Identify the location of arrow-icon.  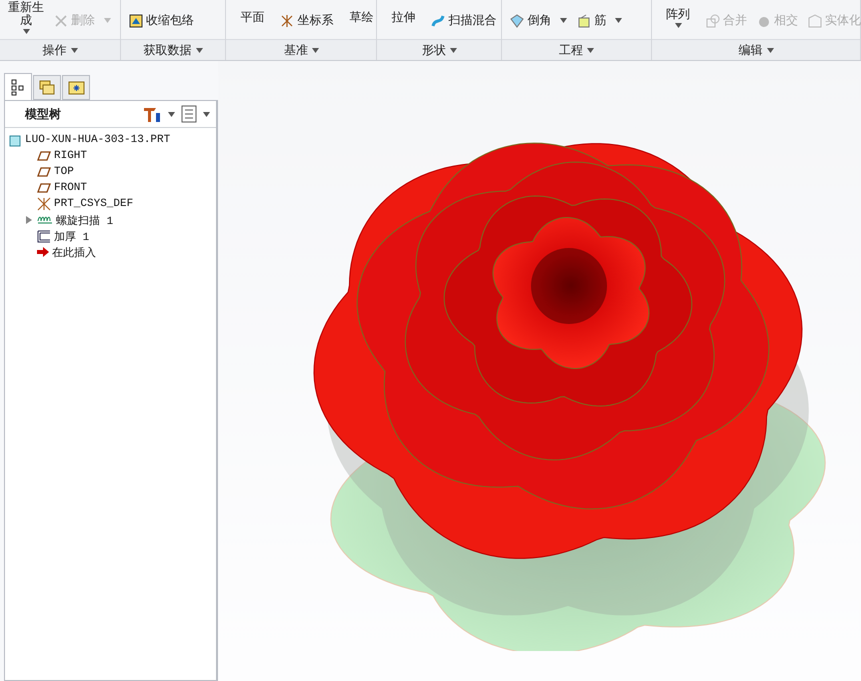
(43, 252).